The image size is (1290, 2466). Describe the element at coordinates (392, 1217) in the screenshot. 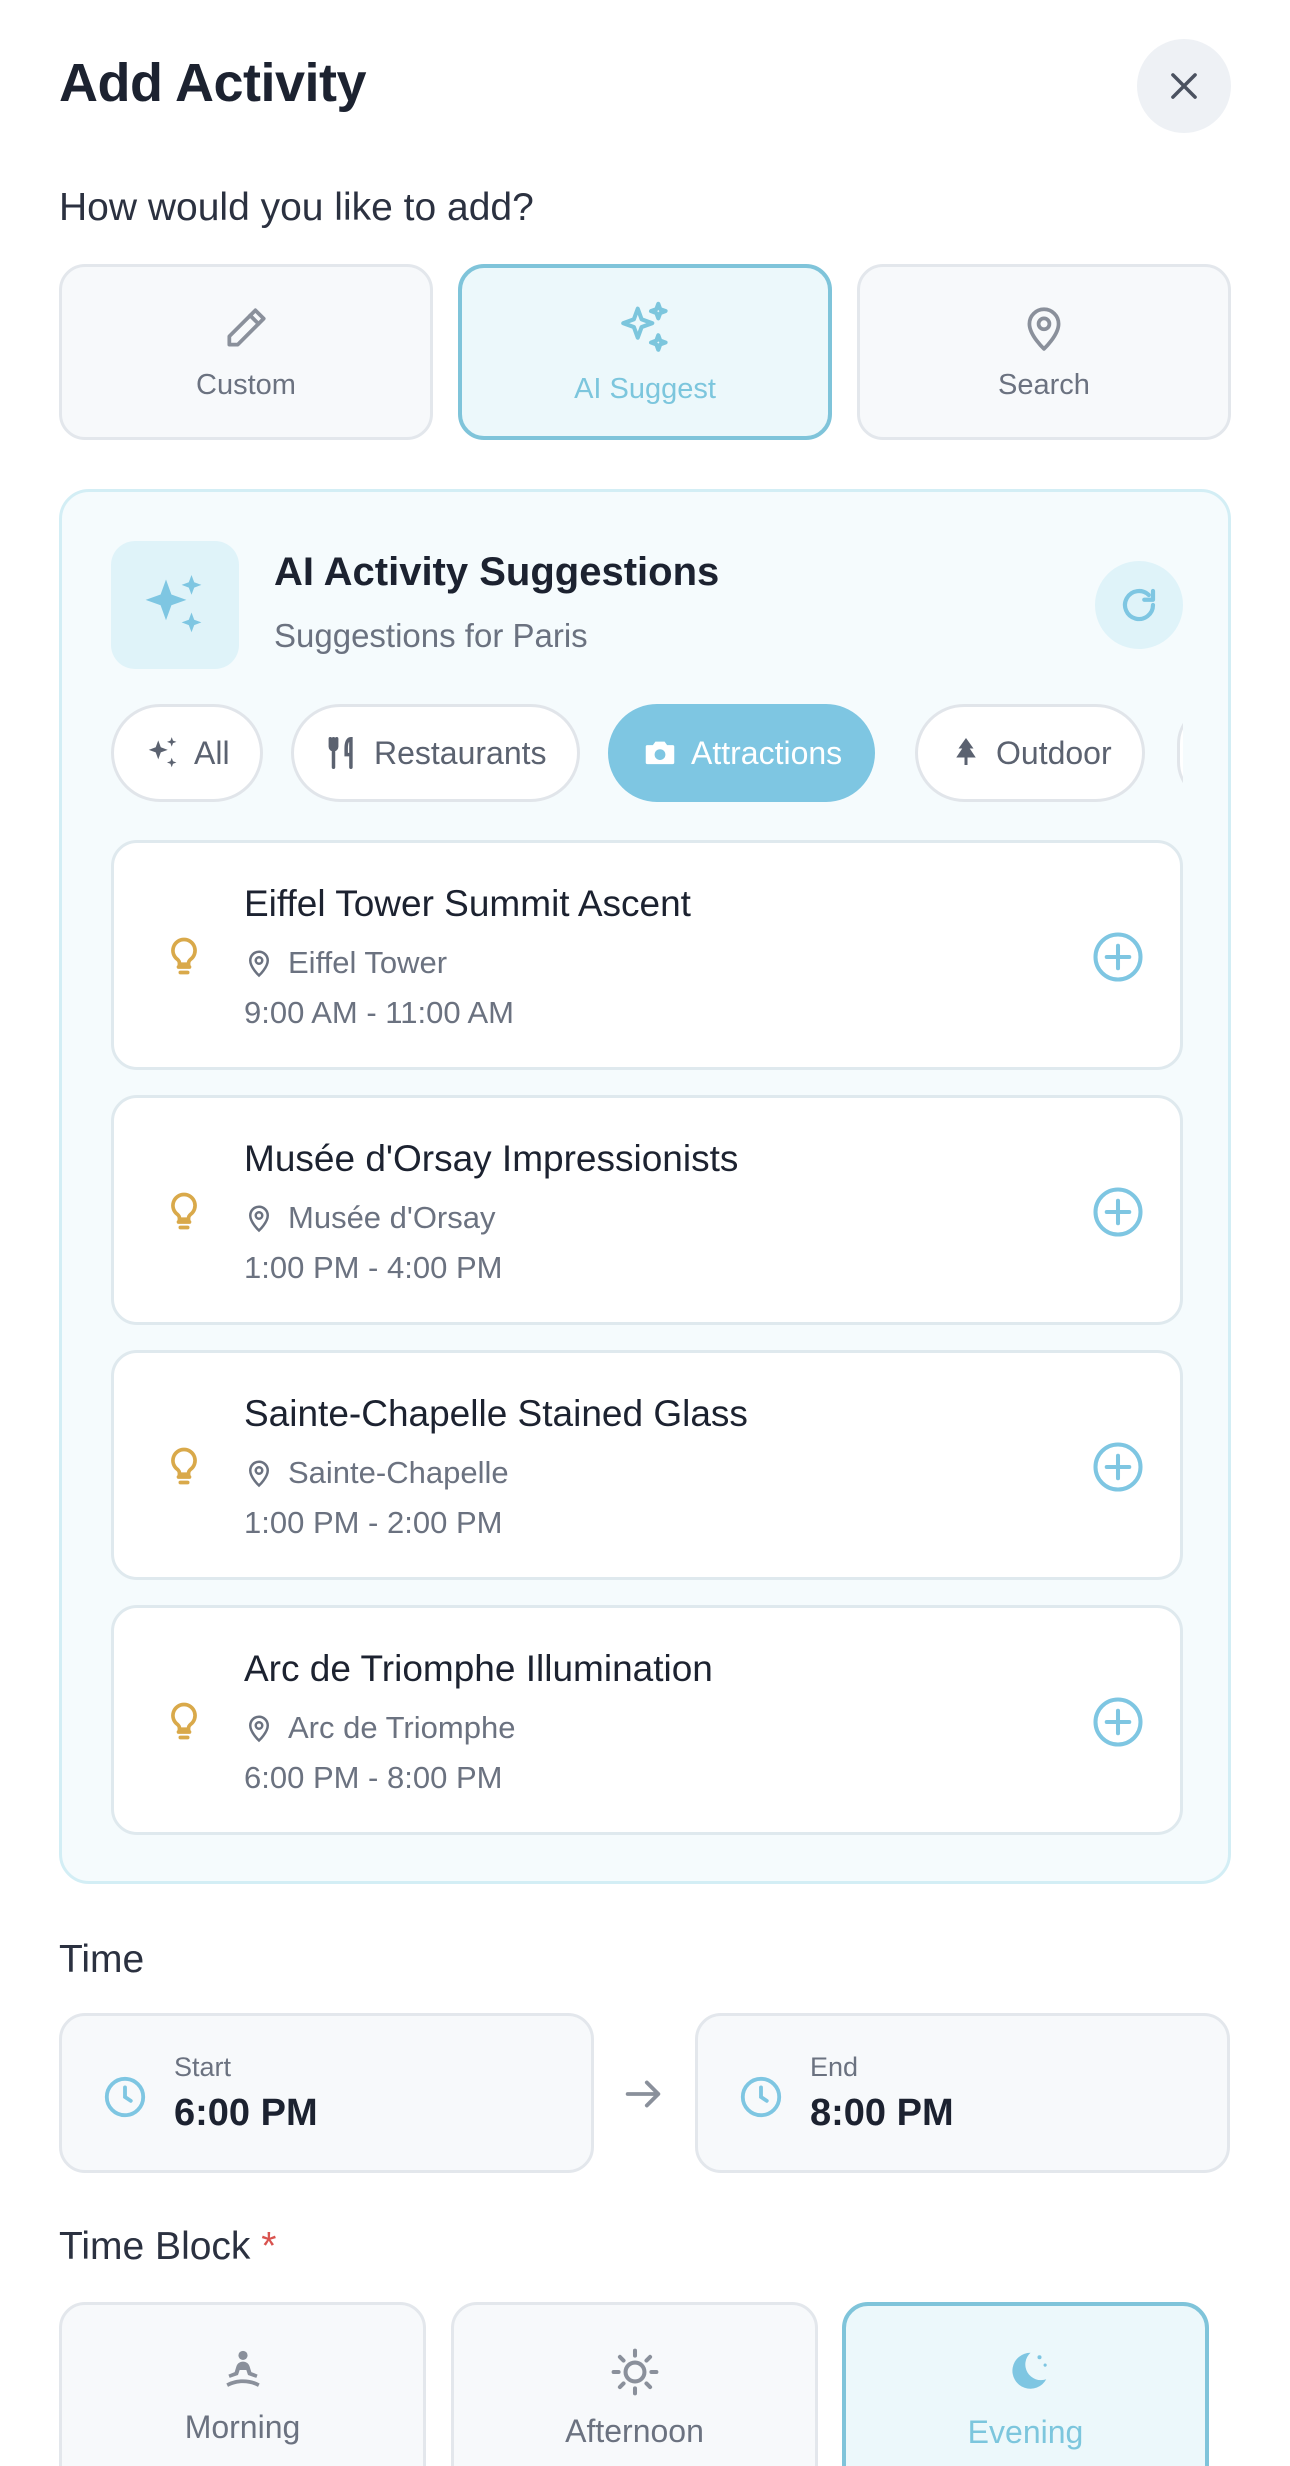

I see `suggestion-location-text: Musée d'Orsay` at that location.